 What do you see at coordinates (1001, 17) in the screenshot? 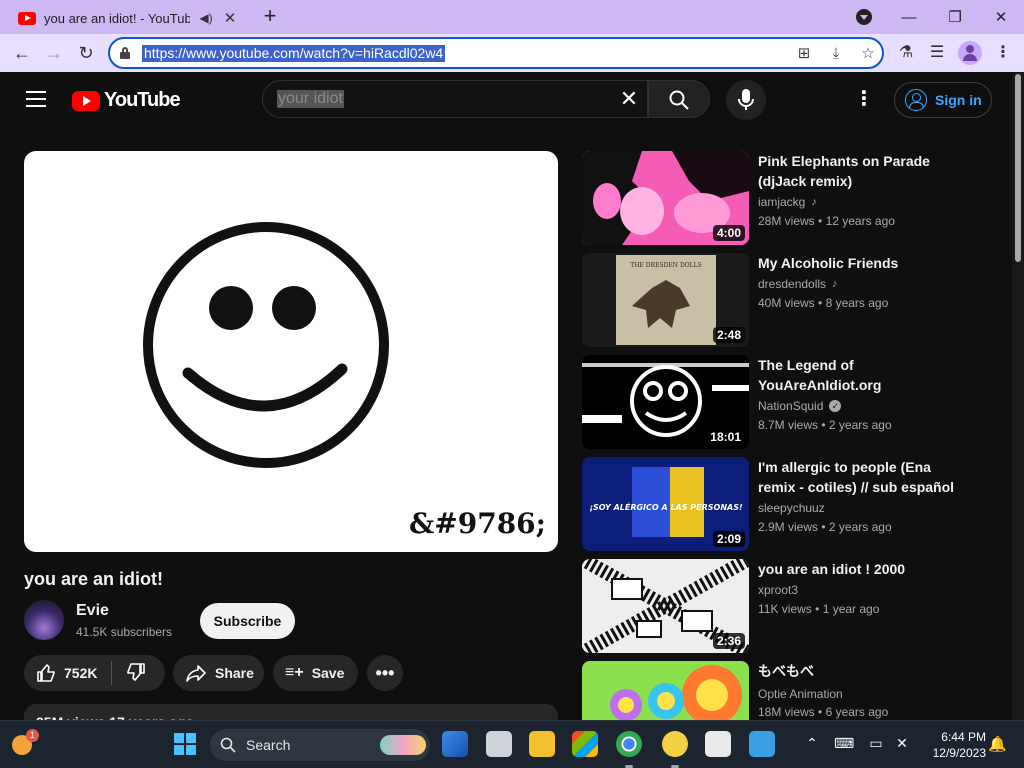
I see `close-window-button: ✕` at bounding box center [1001, 17].